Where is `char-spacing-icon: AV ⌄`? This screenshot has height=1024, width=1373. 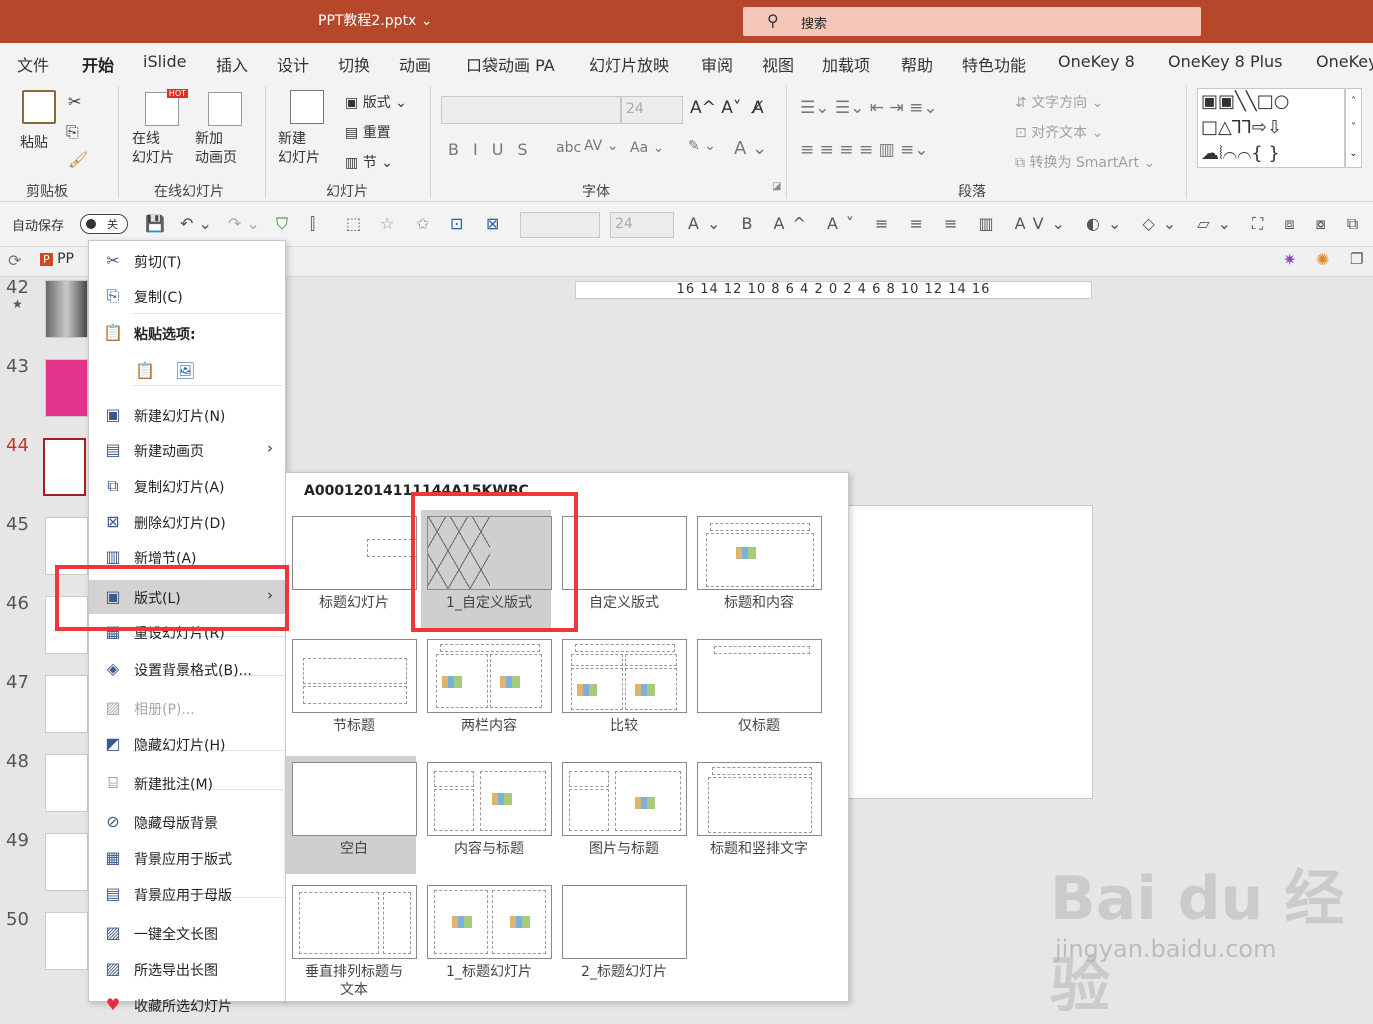 char-spacing-icon: AV ⌄ is located at coordinates (601, 146).